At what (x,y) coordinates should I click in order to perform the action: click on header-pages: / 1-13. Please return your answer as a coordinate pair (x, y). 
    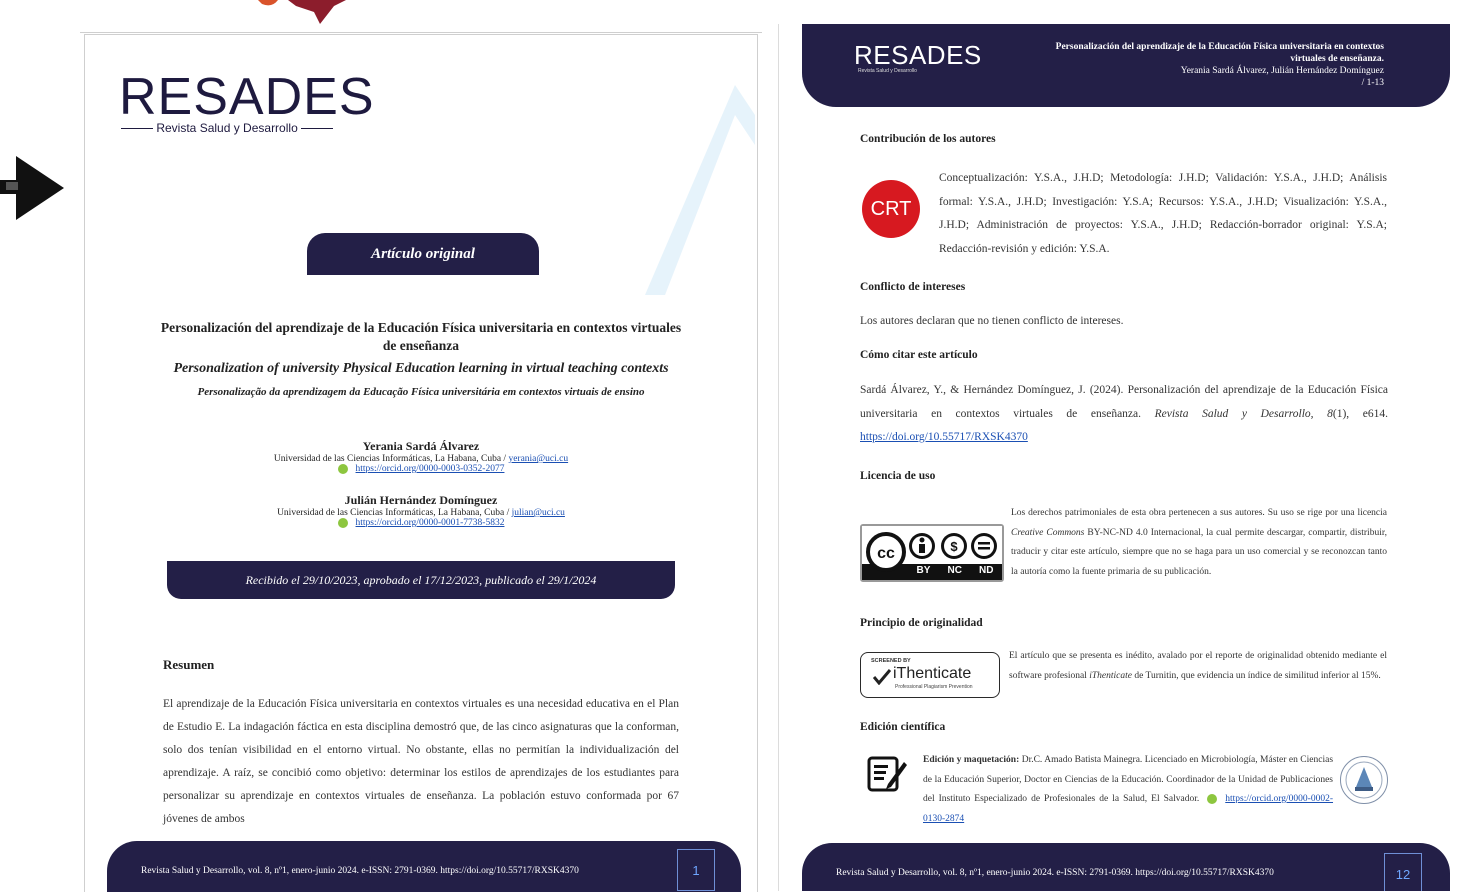
    Looking at the image, I should click on (1372, 83).